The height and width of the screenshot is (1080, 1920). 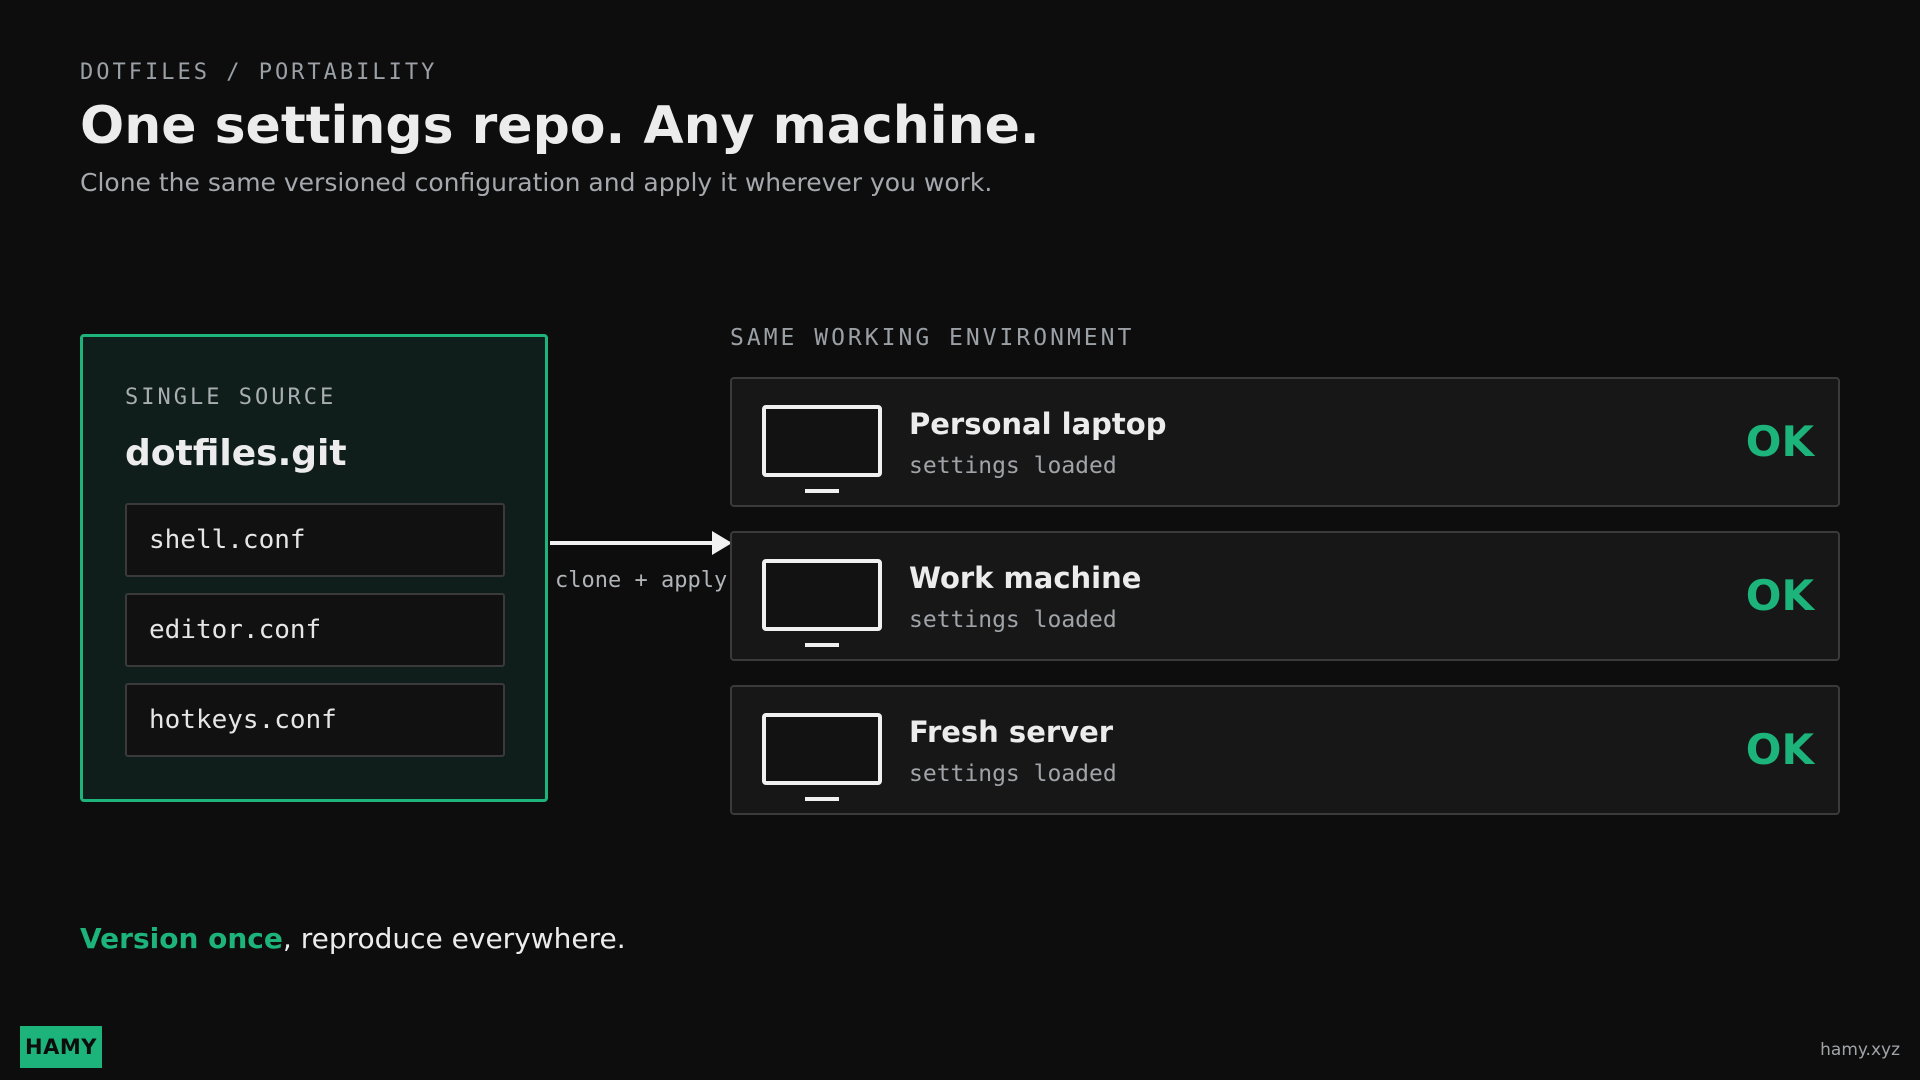 I want to click on source-repo-name: dotfiles.git, so click(x=236, y=453).